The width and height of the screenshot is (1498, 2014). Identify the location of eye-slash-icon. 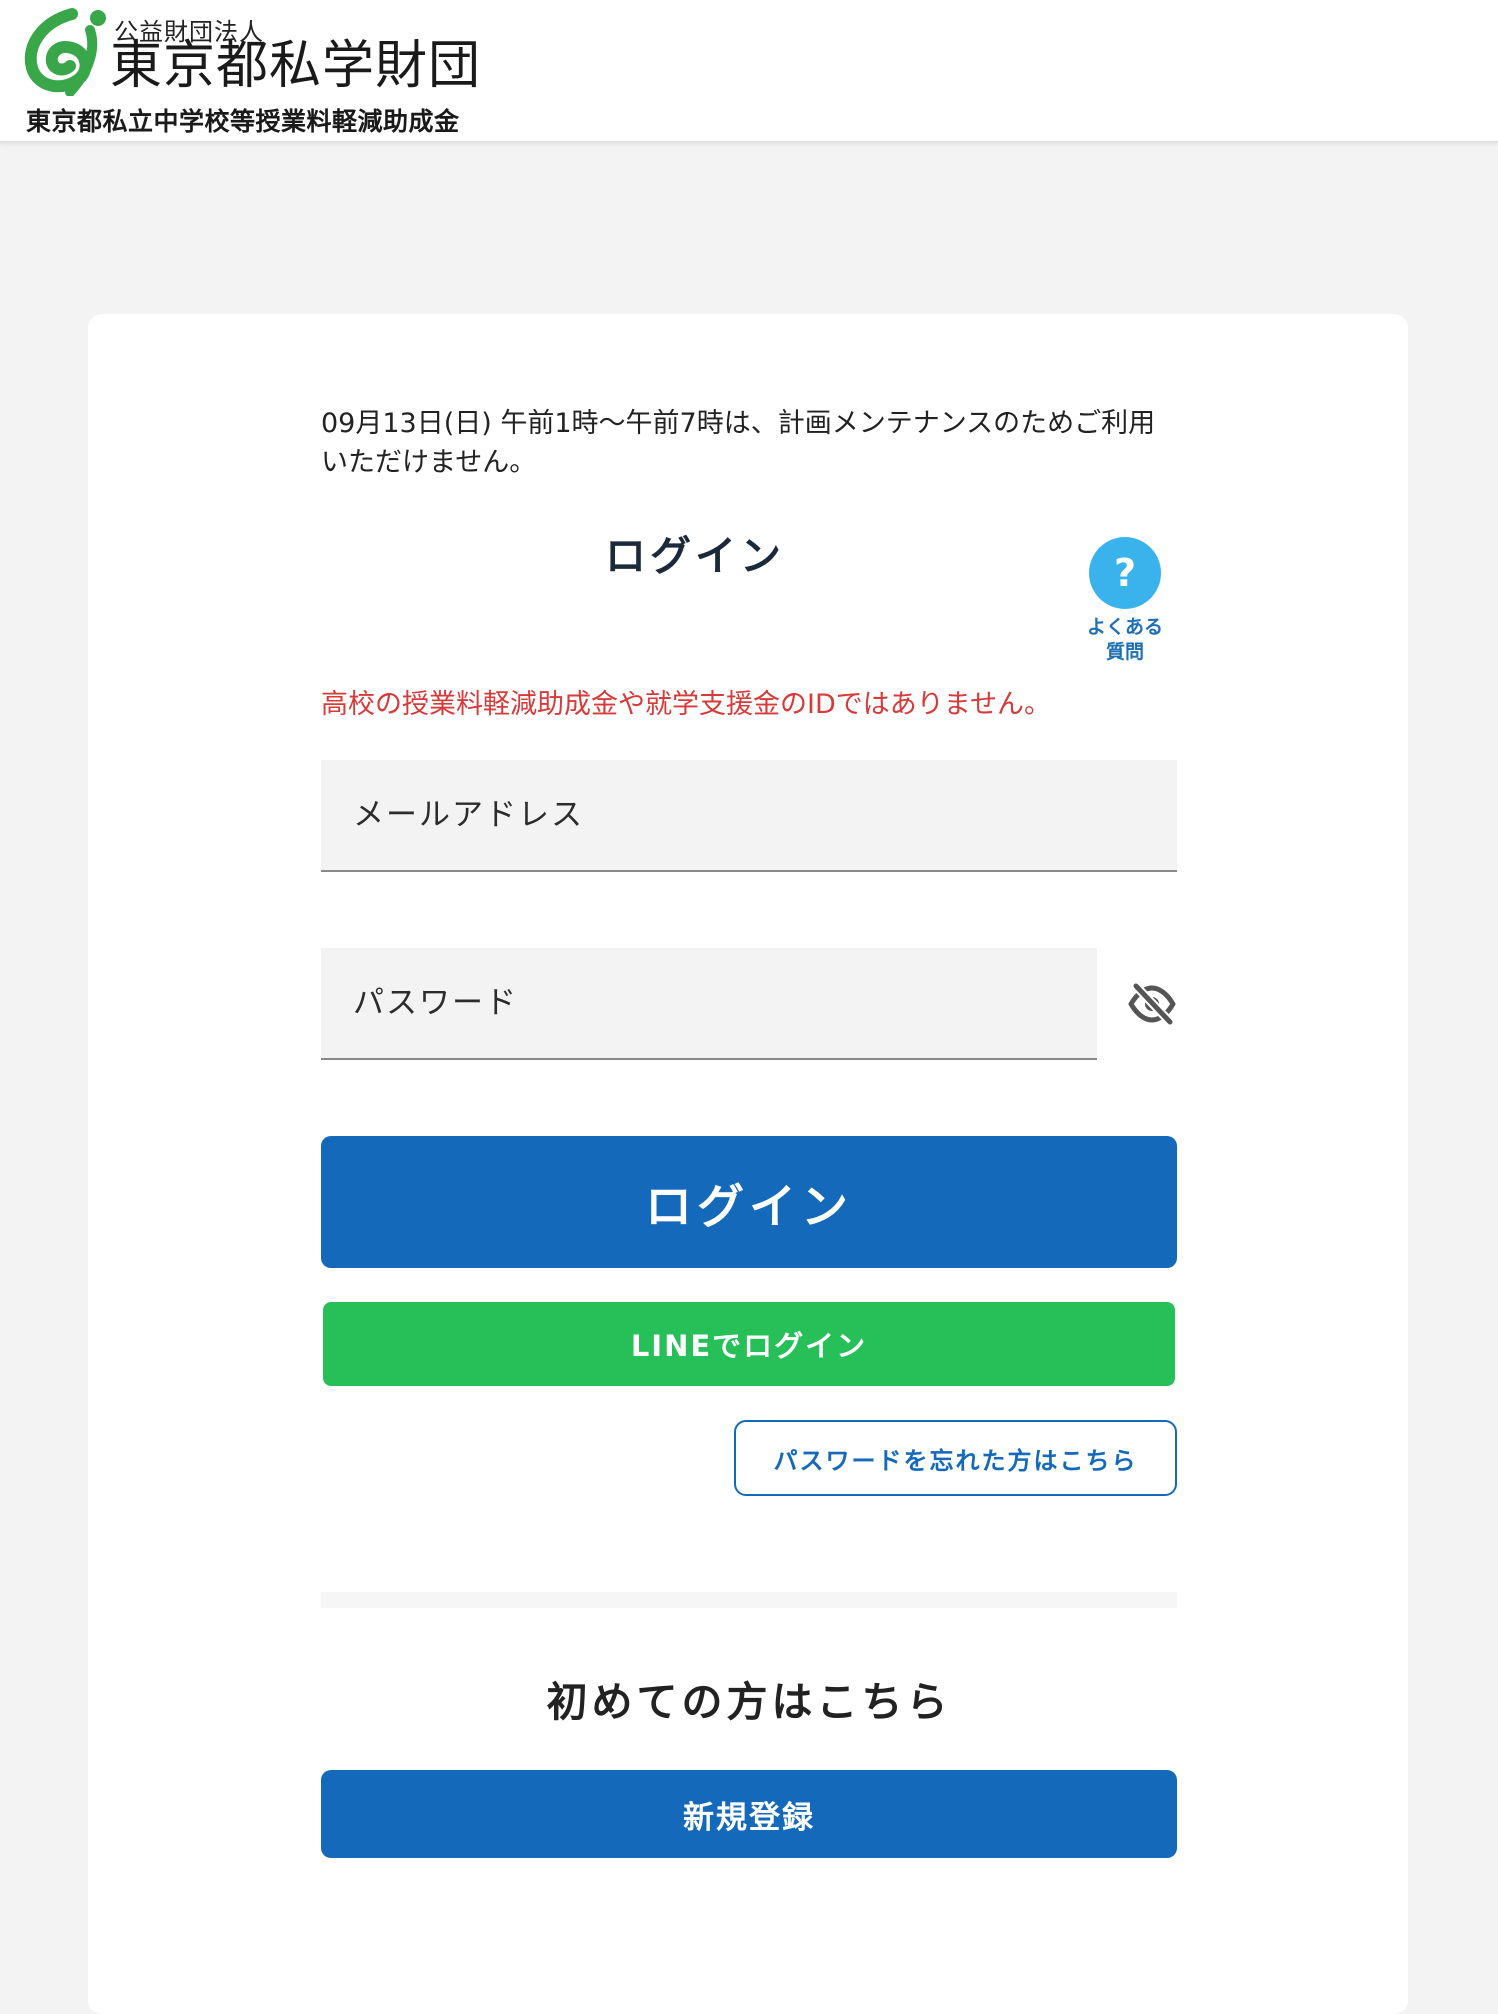
(1152, 1004).